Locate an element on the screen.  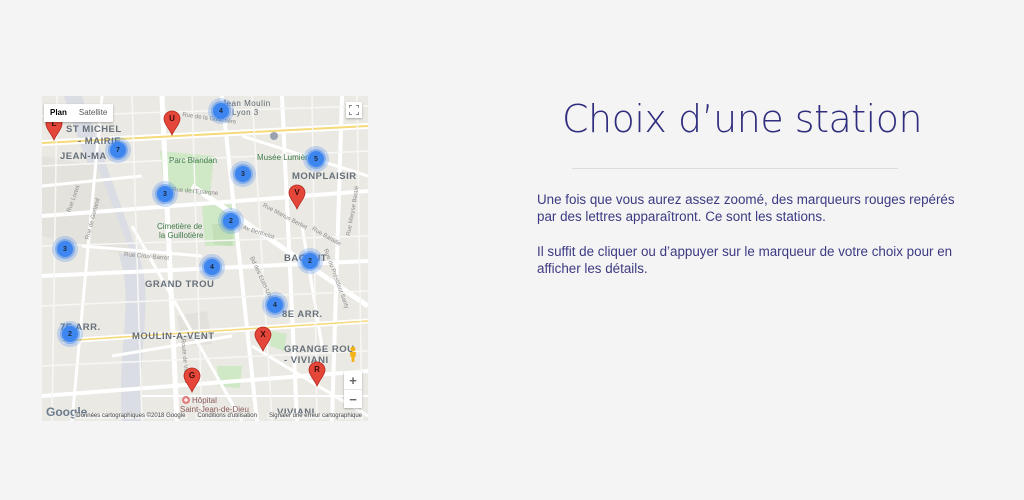
station-letter: R is located at coordinates (317, 369).